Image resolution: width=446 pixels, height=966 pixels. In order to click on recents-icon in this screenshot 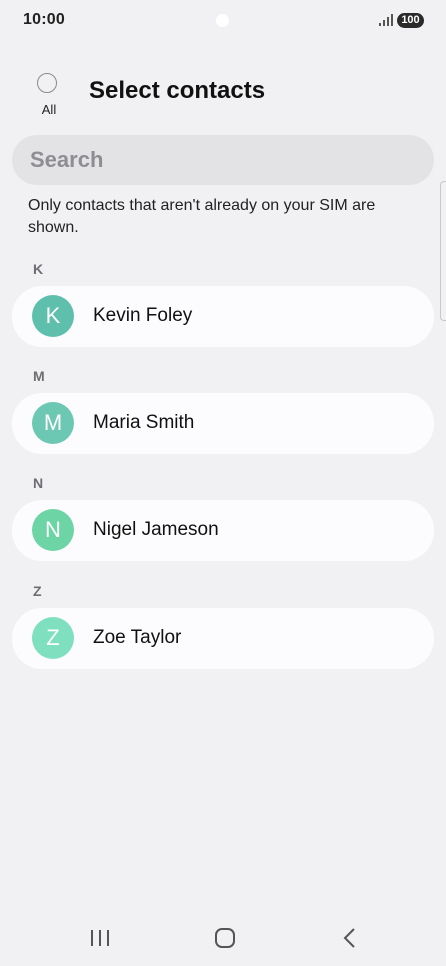, I will do `click(100, 938)`.